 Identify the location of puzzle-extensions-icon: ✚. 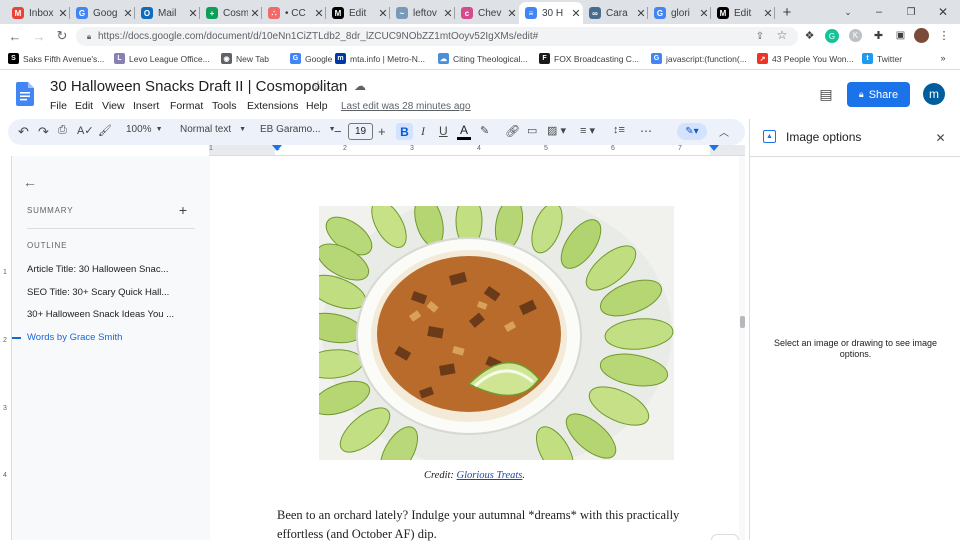
(878, 35).